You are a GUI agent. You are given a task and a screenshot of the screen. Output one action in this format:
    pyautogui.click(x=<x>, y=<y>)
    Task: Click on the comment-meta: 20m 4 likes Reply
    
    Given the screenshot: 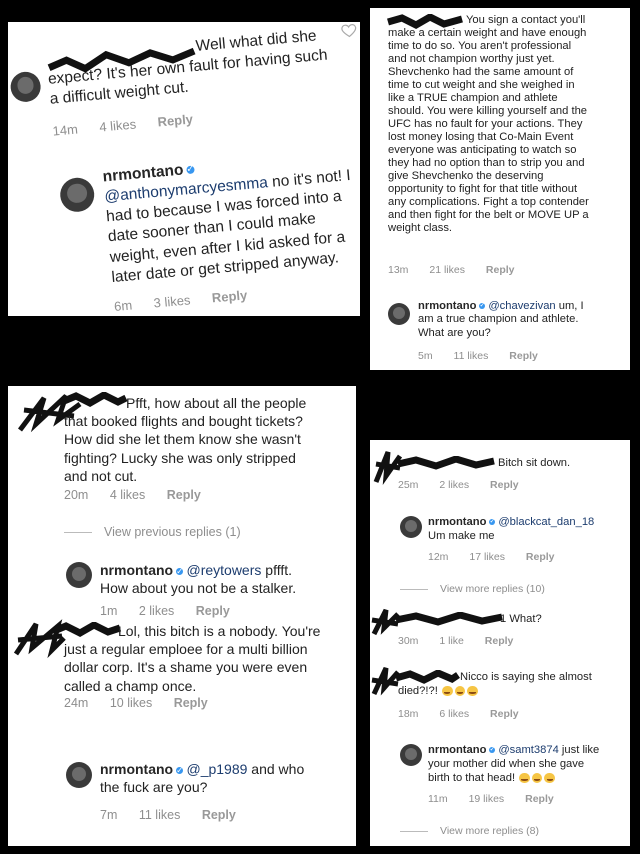 What is the action you would take?
    pyautogui.click(x=141, y=495)
    